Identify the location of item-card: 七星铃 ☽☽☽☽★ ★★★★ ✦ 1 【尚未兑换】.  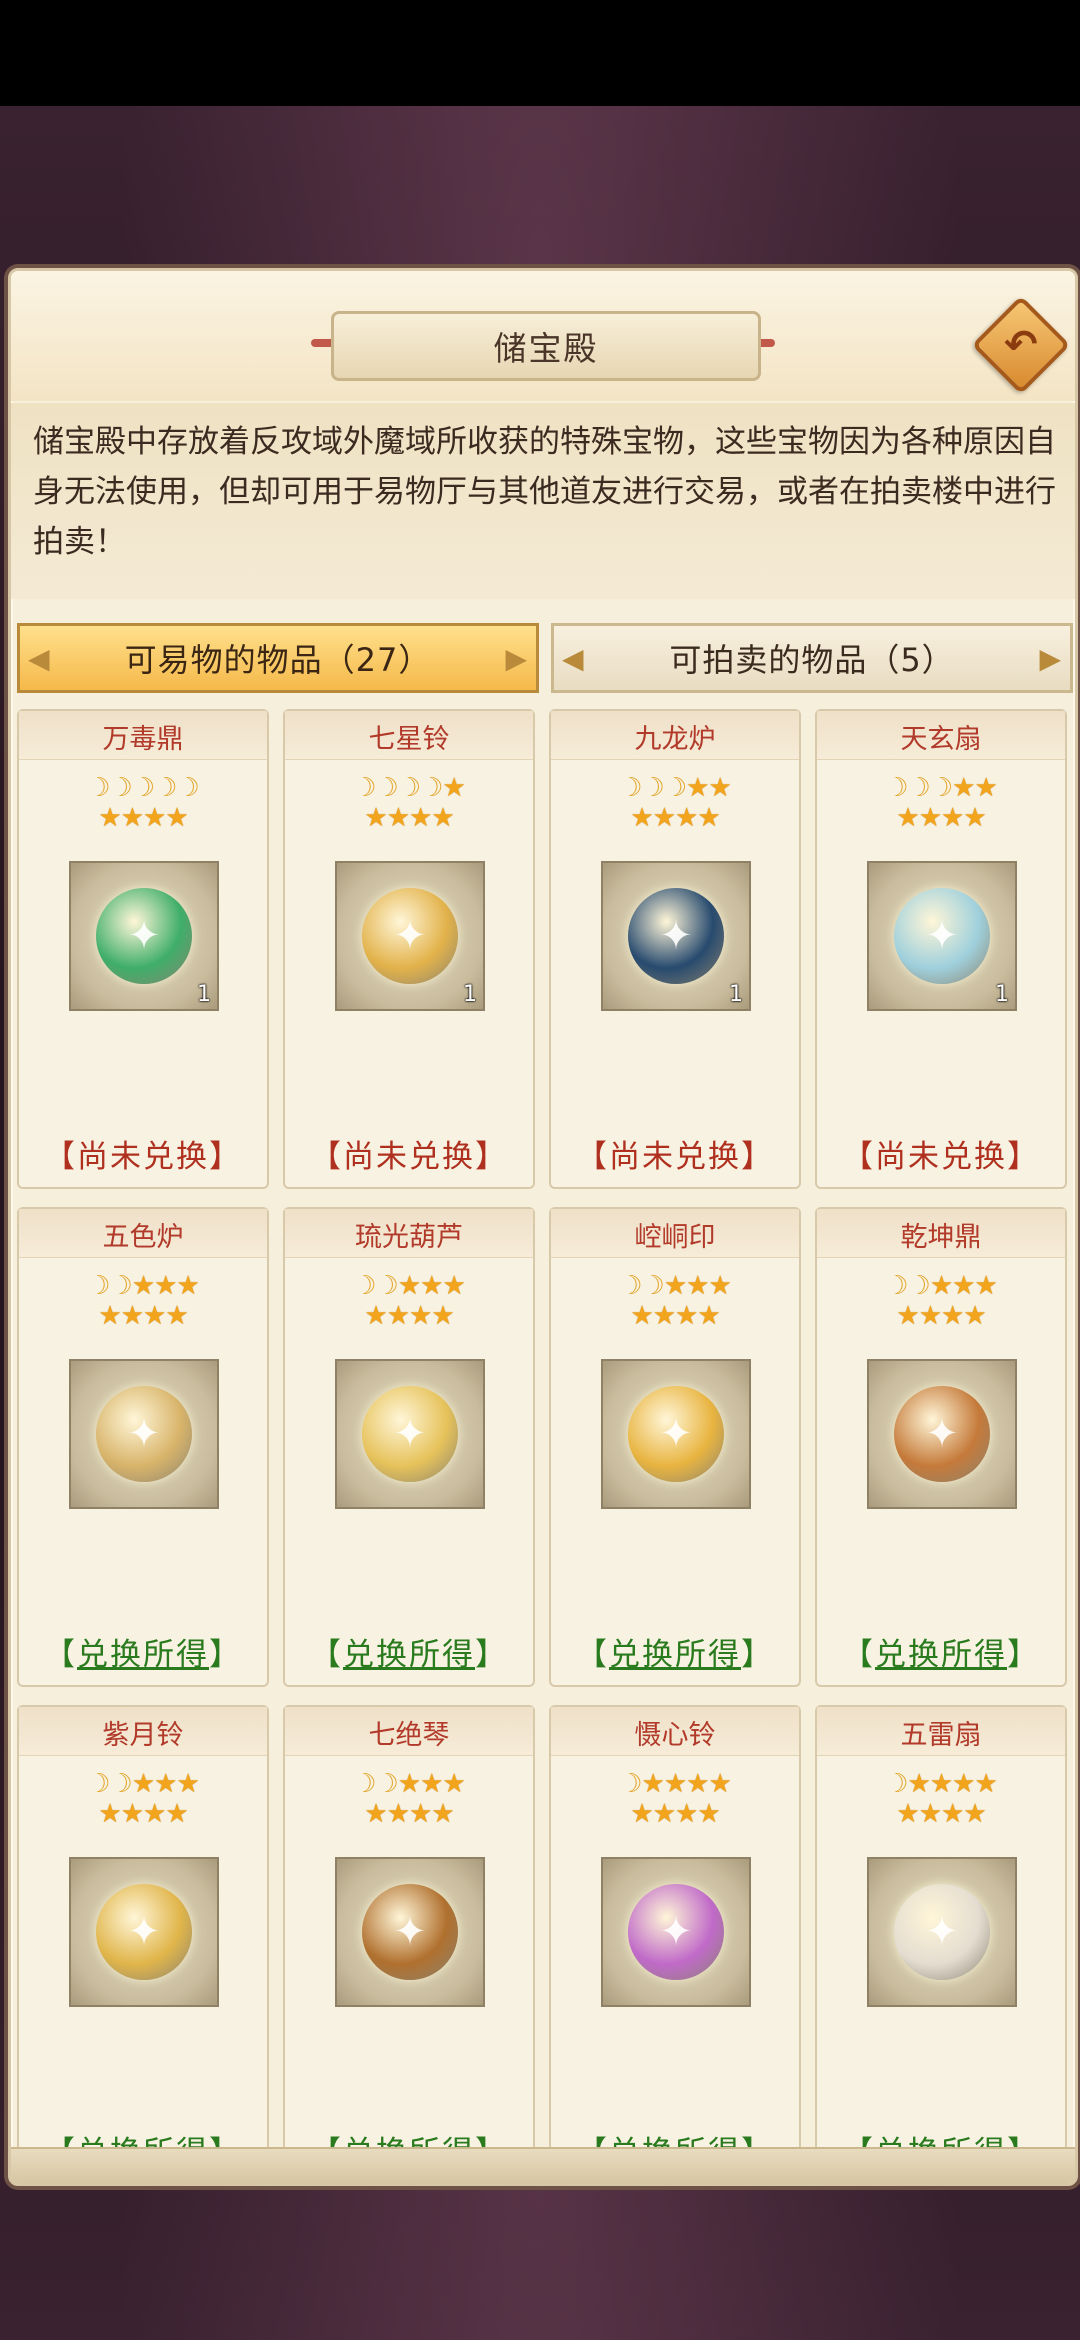
(409, 949).